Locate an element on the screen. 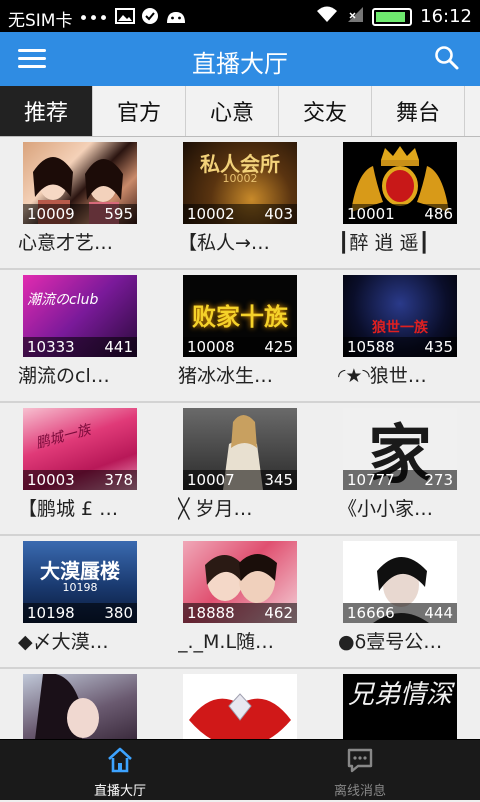 The image size is (480, 802). room-thumbnail: 狼世一族 10588 435 is located at coordinates (400, 316).